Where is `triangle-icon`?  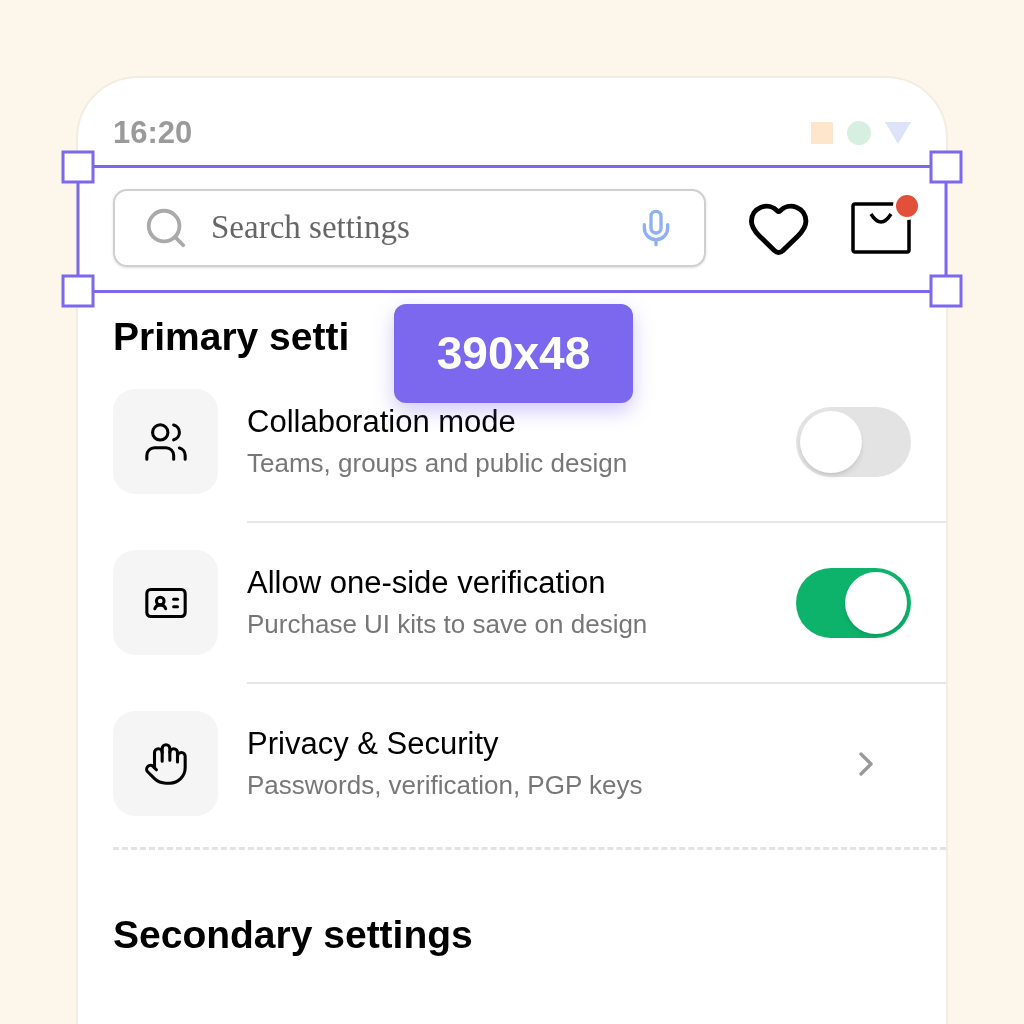 triangle-icon is located at coordinates (898, 133).